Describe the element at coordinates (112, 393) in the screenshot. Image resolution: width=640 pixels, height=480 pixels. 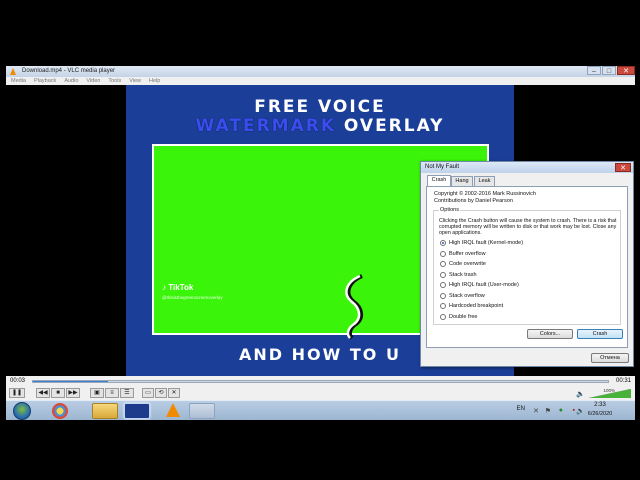
I see `extended-settings-button: ≡` at that location.